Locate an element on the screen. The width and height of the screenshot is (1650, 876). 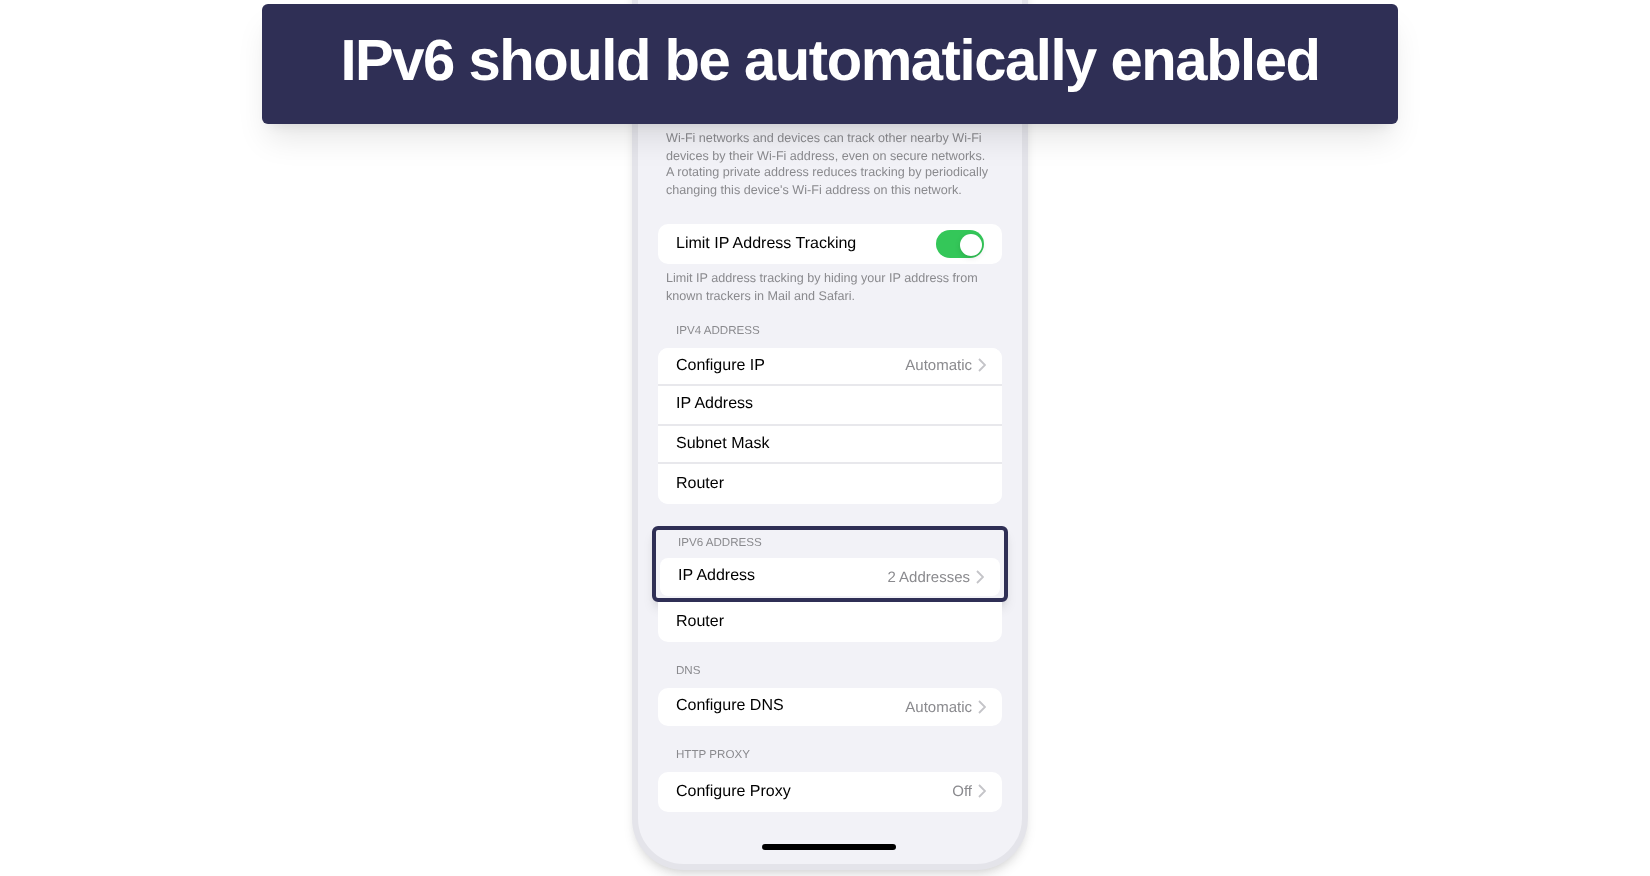
toggle-switch is located at coordinates (960, 244).